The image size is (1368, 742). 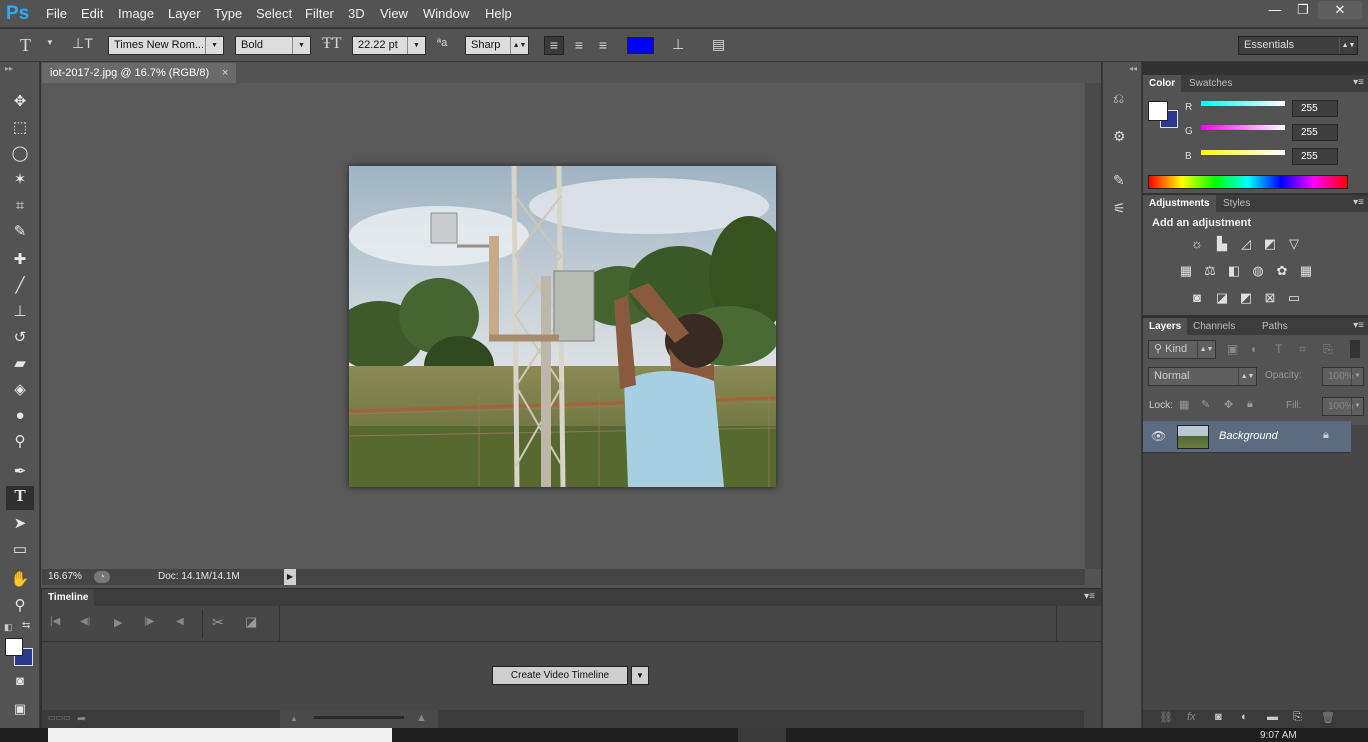 I want to click on font-size-select: 22.22 pt ▼, so click(x=389, y=45).